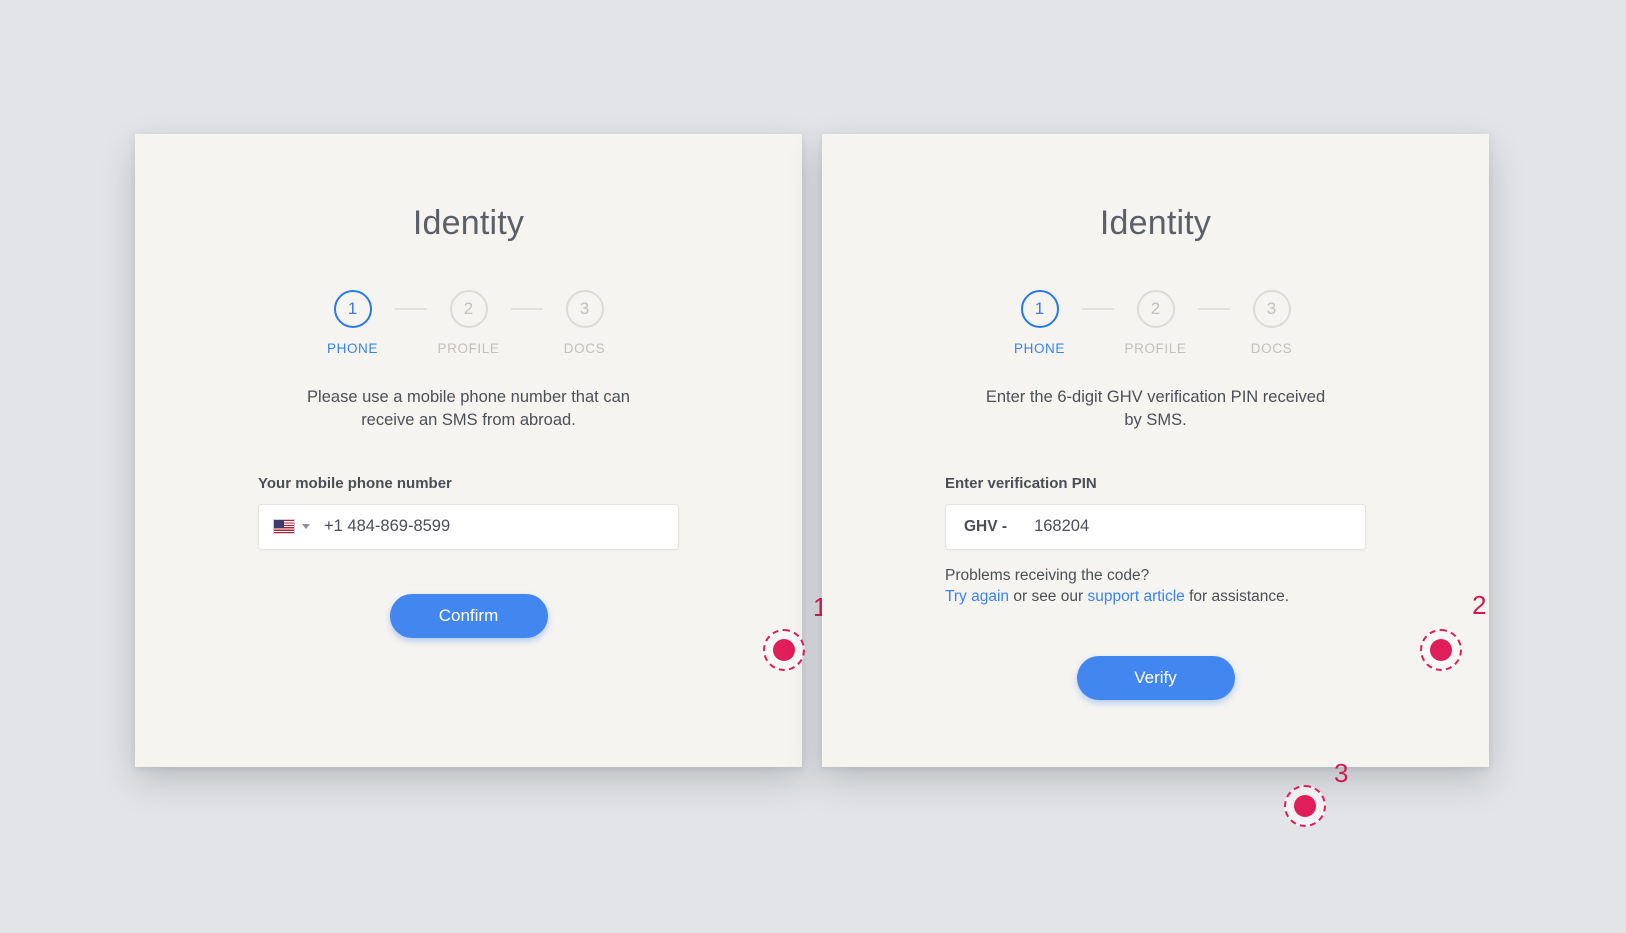 The image size is (1626, 933). What do you see at coordinates (1021, 483) in the screenshot?
I see `verification-pin-label: Enter verification PIN` at bounding box center [1021, 483].